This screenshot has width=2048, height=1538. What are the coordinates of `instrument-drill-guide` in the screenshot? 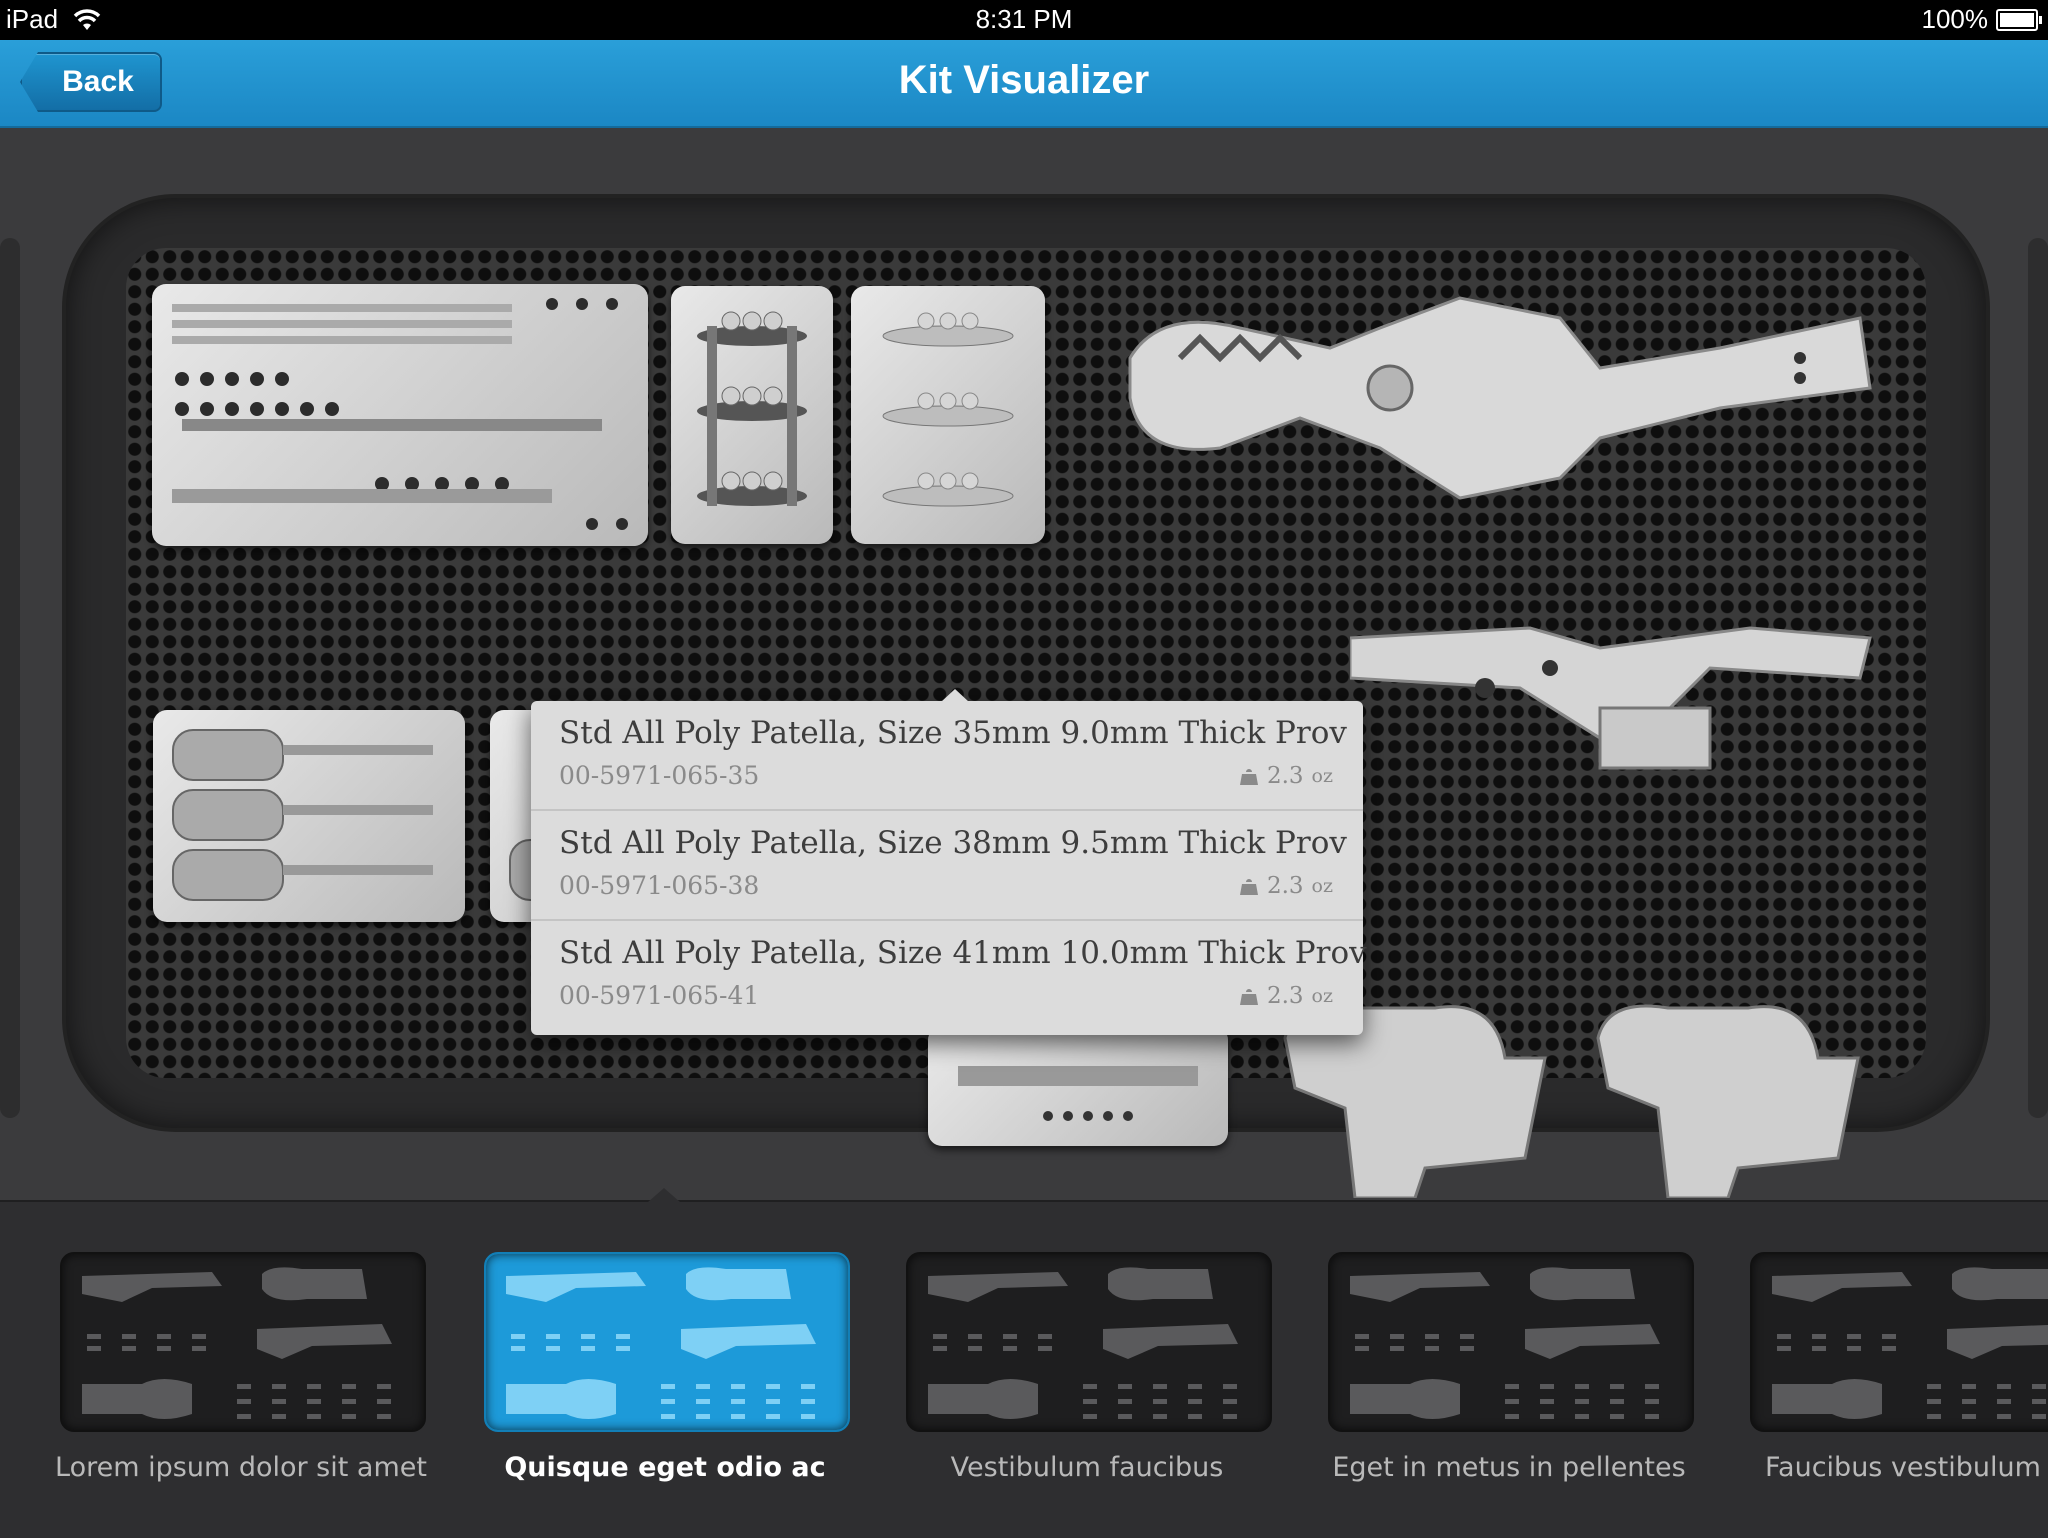 It's located at (1615, 693).